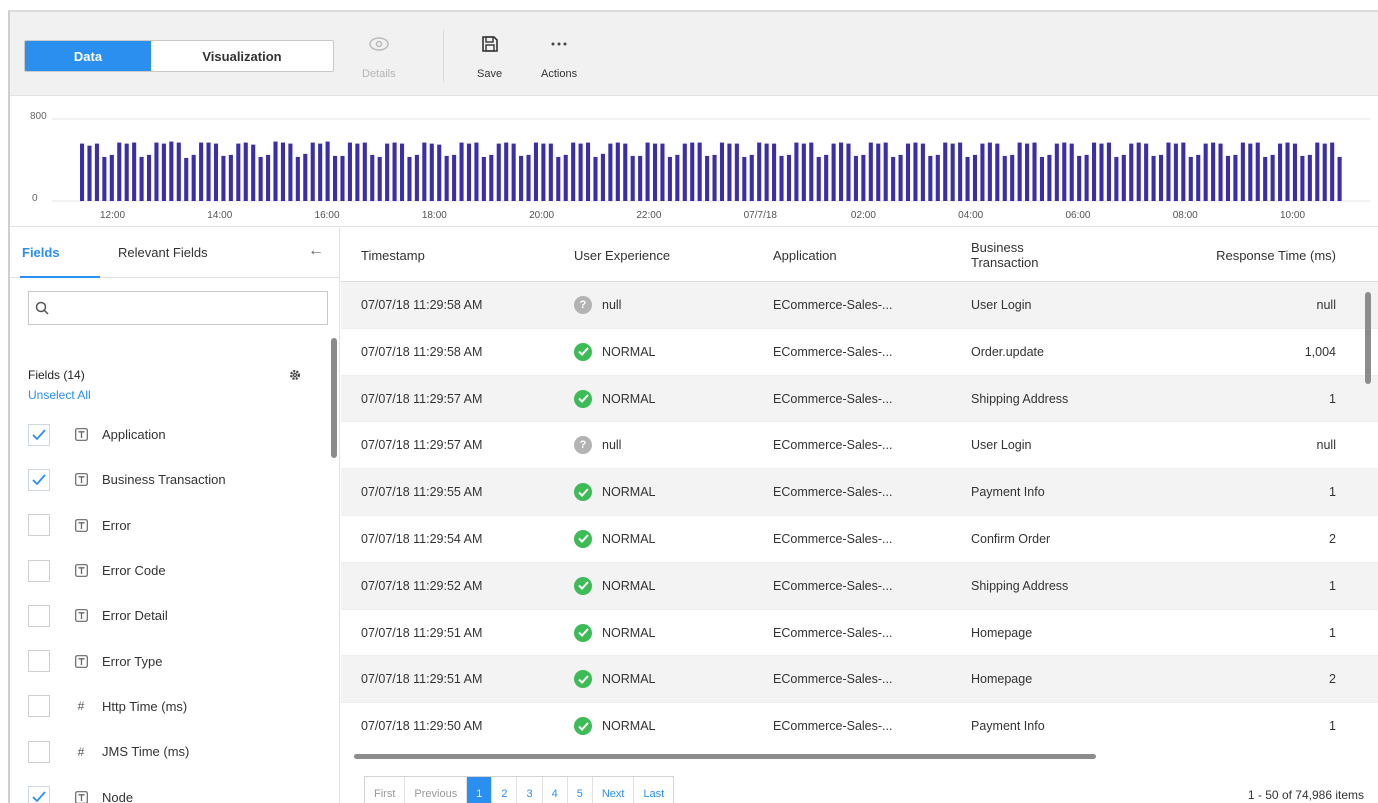 This screenshot has height=803, width=1378. What do you see at coordinates (191, 308) in the screenshot?
I see `search-input` at bounding box center [191, 308].